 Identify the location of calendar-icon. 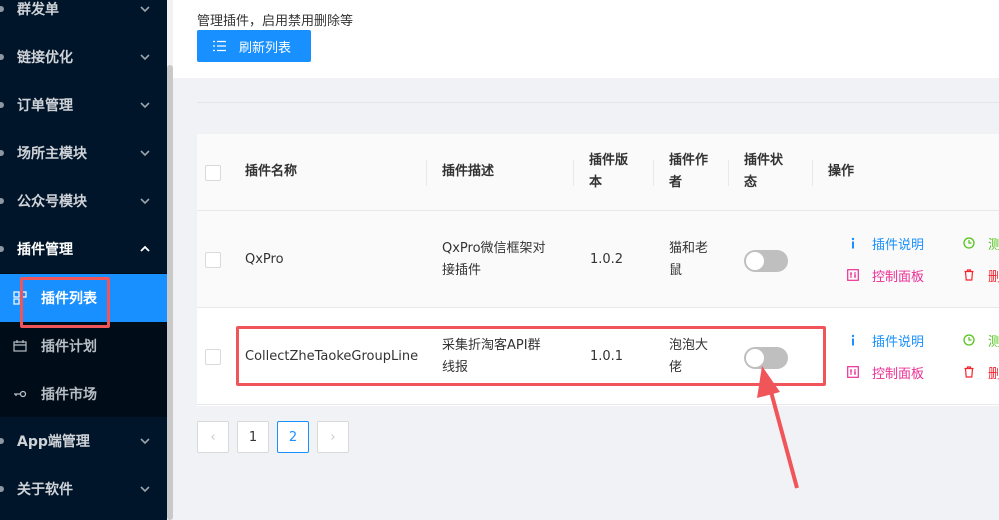
(20, 346).